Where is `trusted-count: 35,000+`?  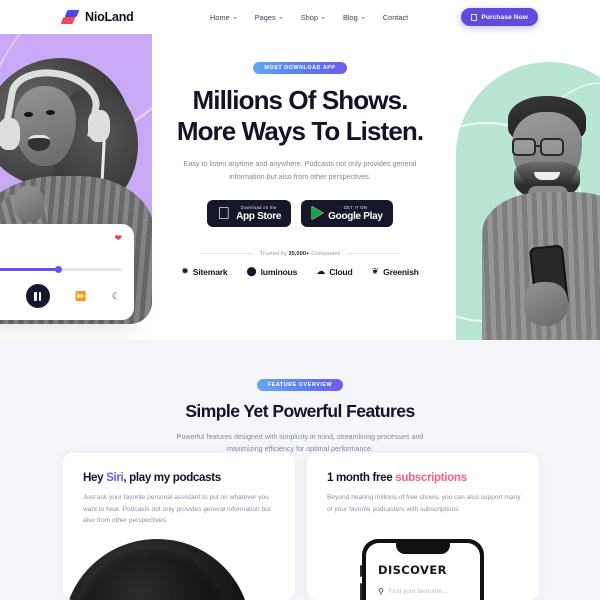 trusted-count: 35,000+ is located at coordinates (299, 253).